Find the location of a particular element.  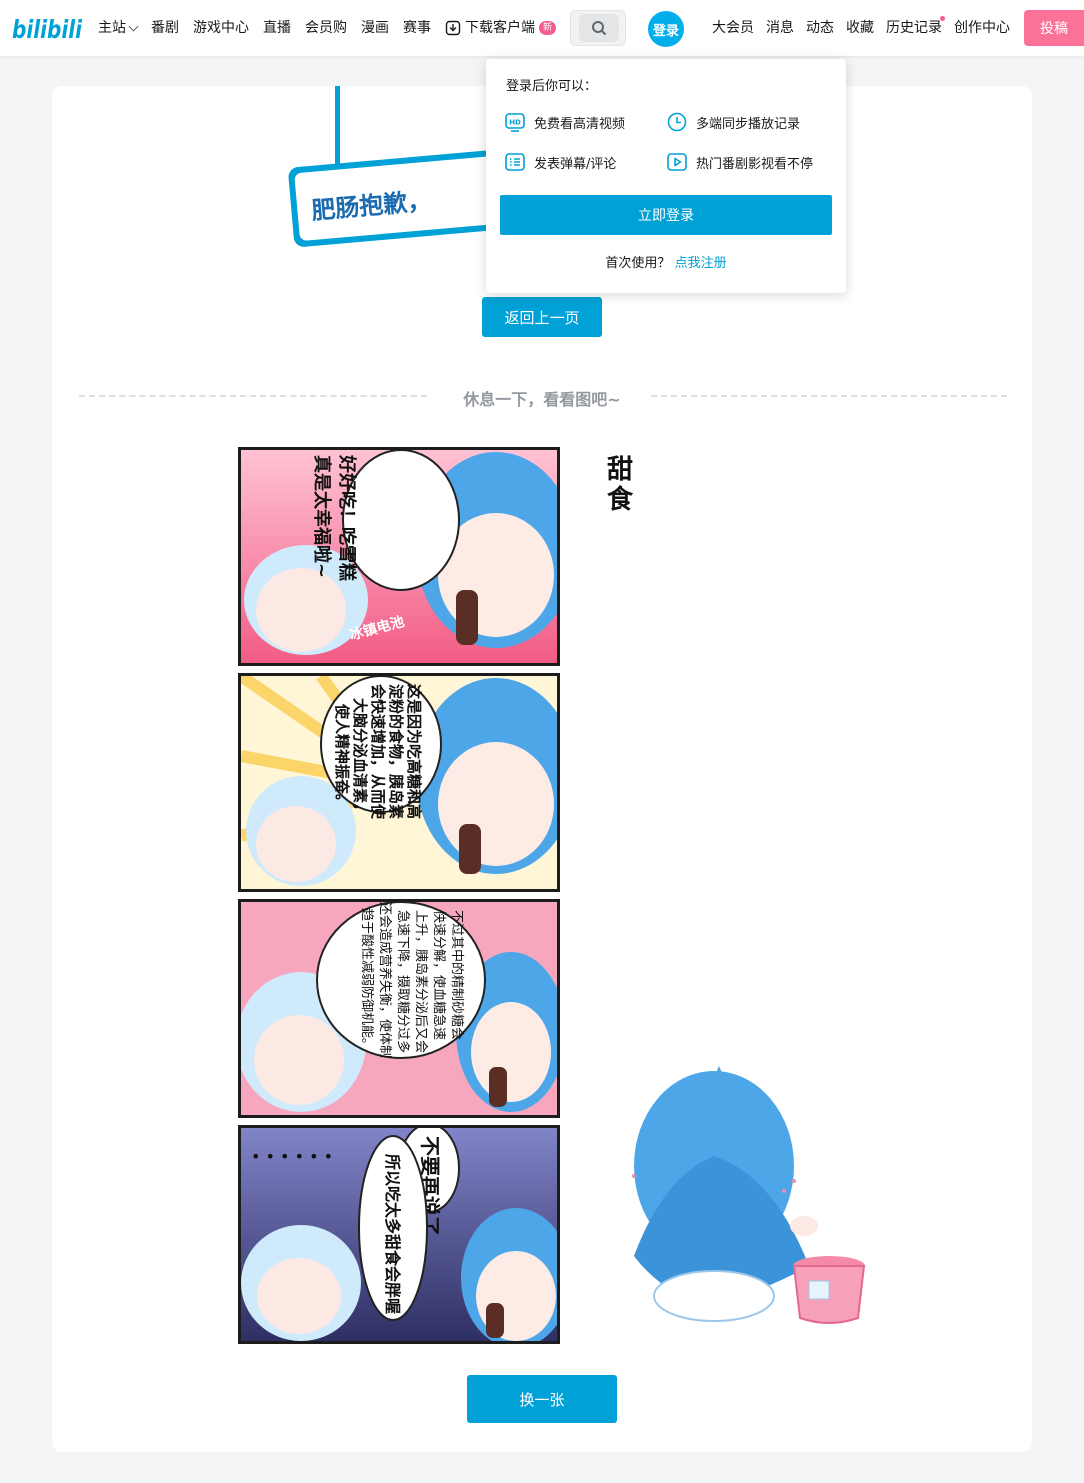

nav-item-main: 主站 is located at coordinates (121, 28).